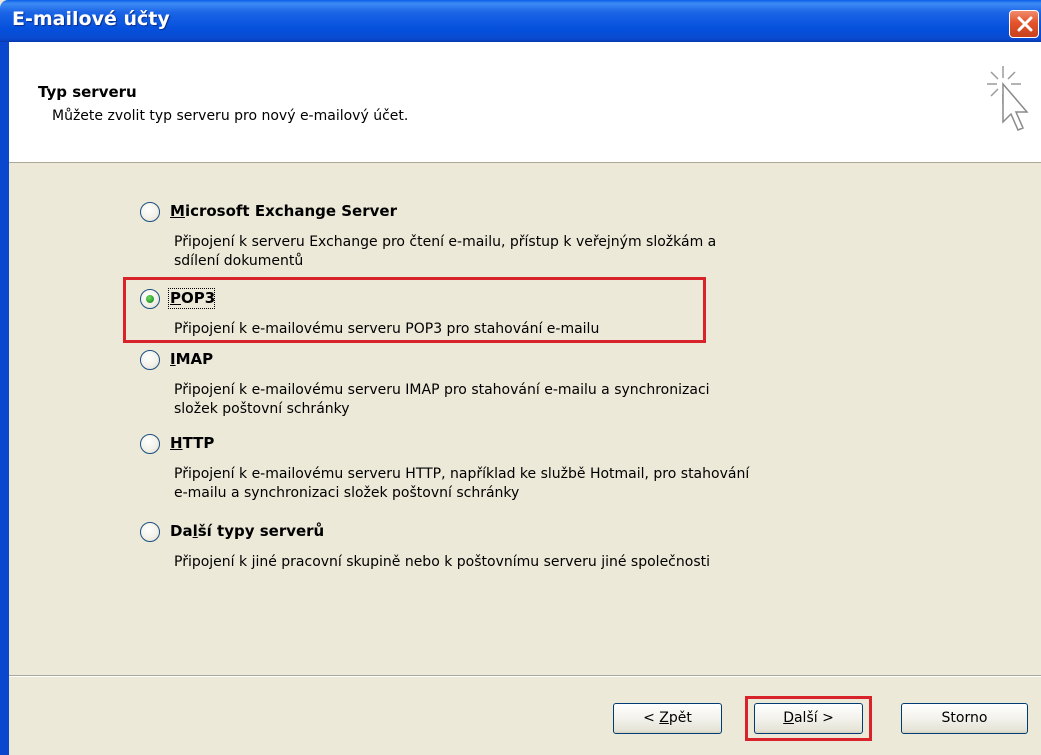 This screenshot has width=1041, height=755. I want to click on option-other-servers-label: Další typy serverů, so click(247, 531).